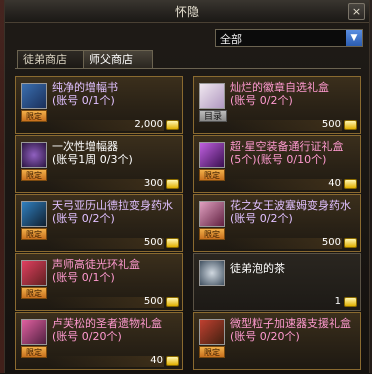  I want to click on category-dropdown-value: 全部, so click(231, 39).